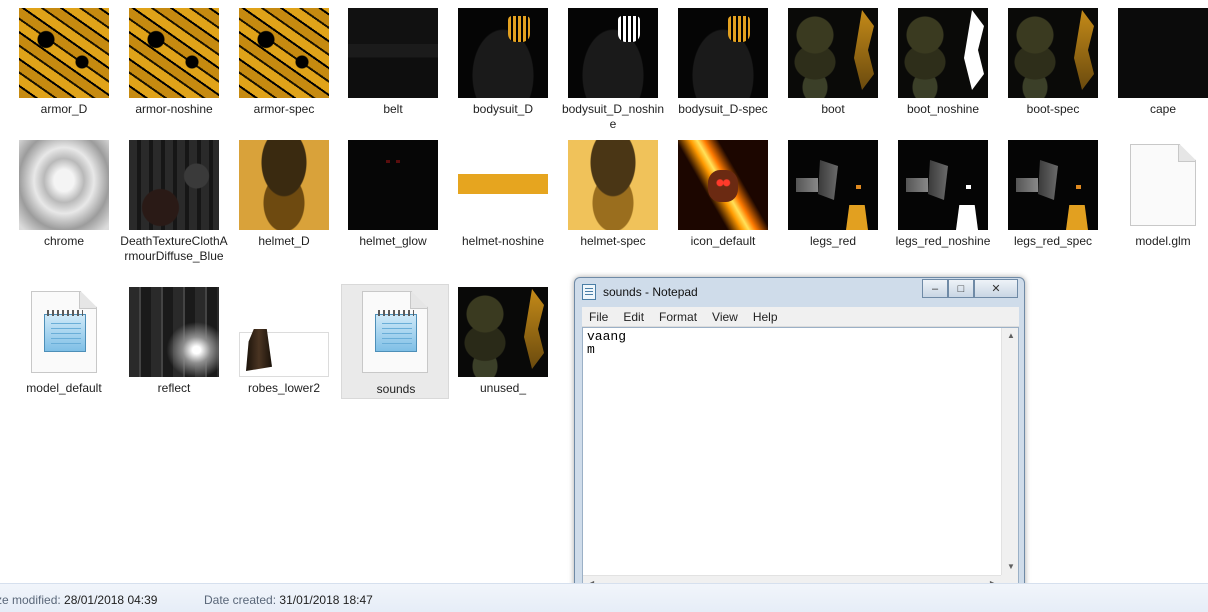 The width and height of the screenshot is (1208, 612). What do you see at coordinates (613, 241) in the screenshot?
I see `file-label: helmet-spec` at bounding box center [613, 241].